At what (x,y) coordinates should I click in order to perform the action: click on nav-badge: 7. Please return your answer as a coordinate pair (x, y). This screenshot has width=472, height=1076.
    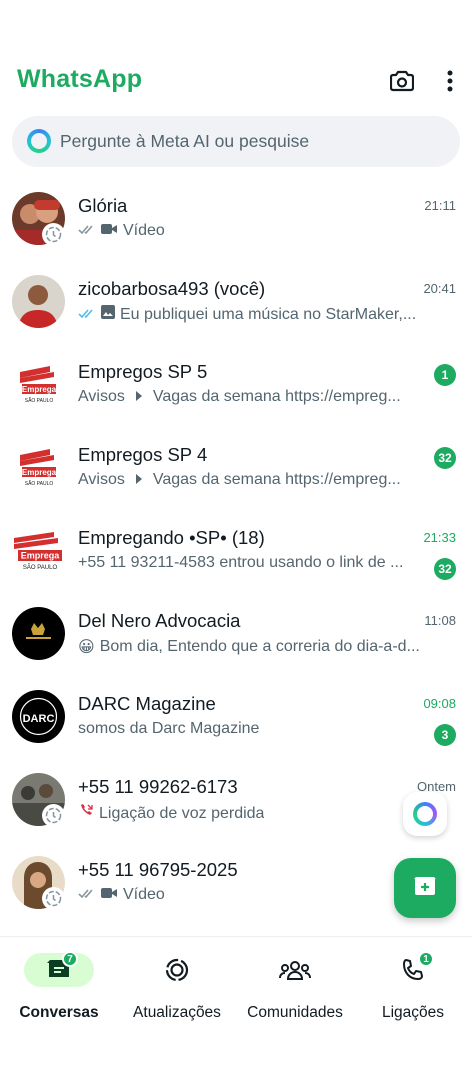
    Looking at the image, I should click on (70, 959).